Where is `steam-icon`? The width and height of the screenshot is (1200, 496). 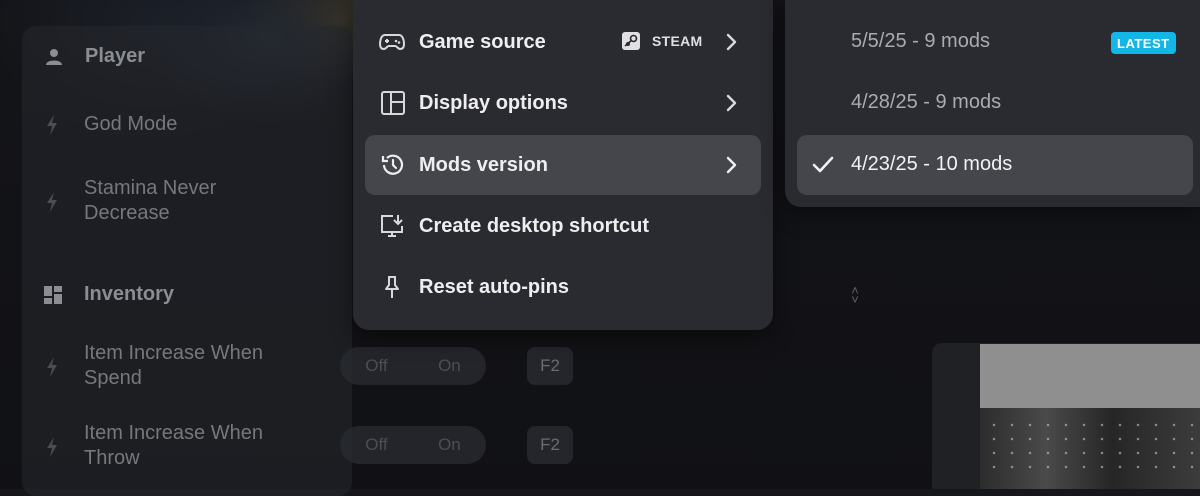
steam-icon is located at coordinates (631, 41).